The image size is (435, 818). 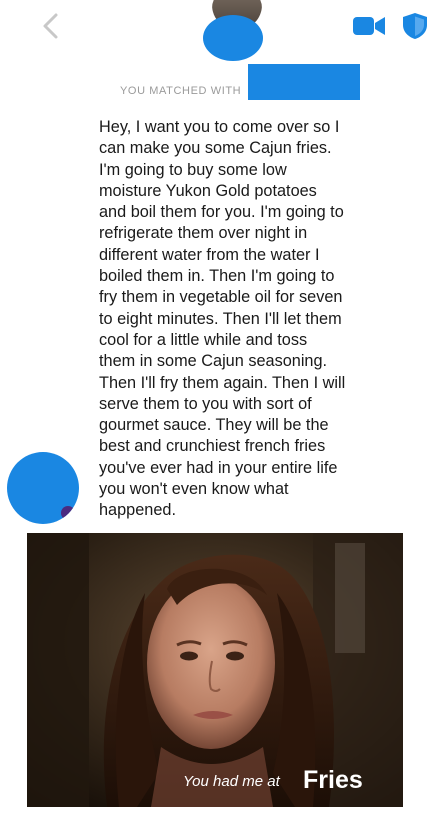 I want to click on chevron-left-icon, so click(x=50, y=26).